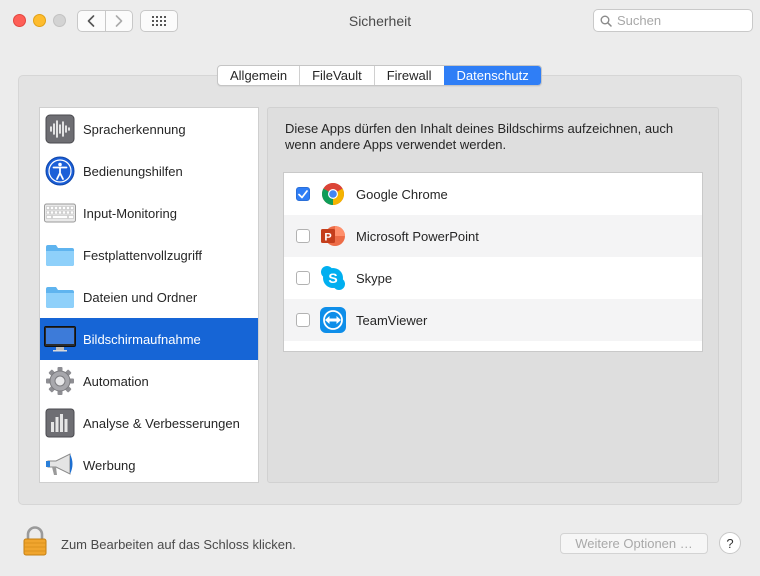 This screenshot has width=760, height=576. I want to click on teamviewer-icon, so click(333, 320).